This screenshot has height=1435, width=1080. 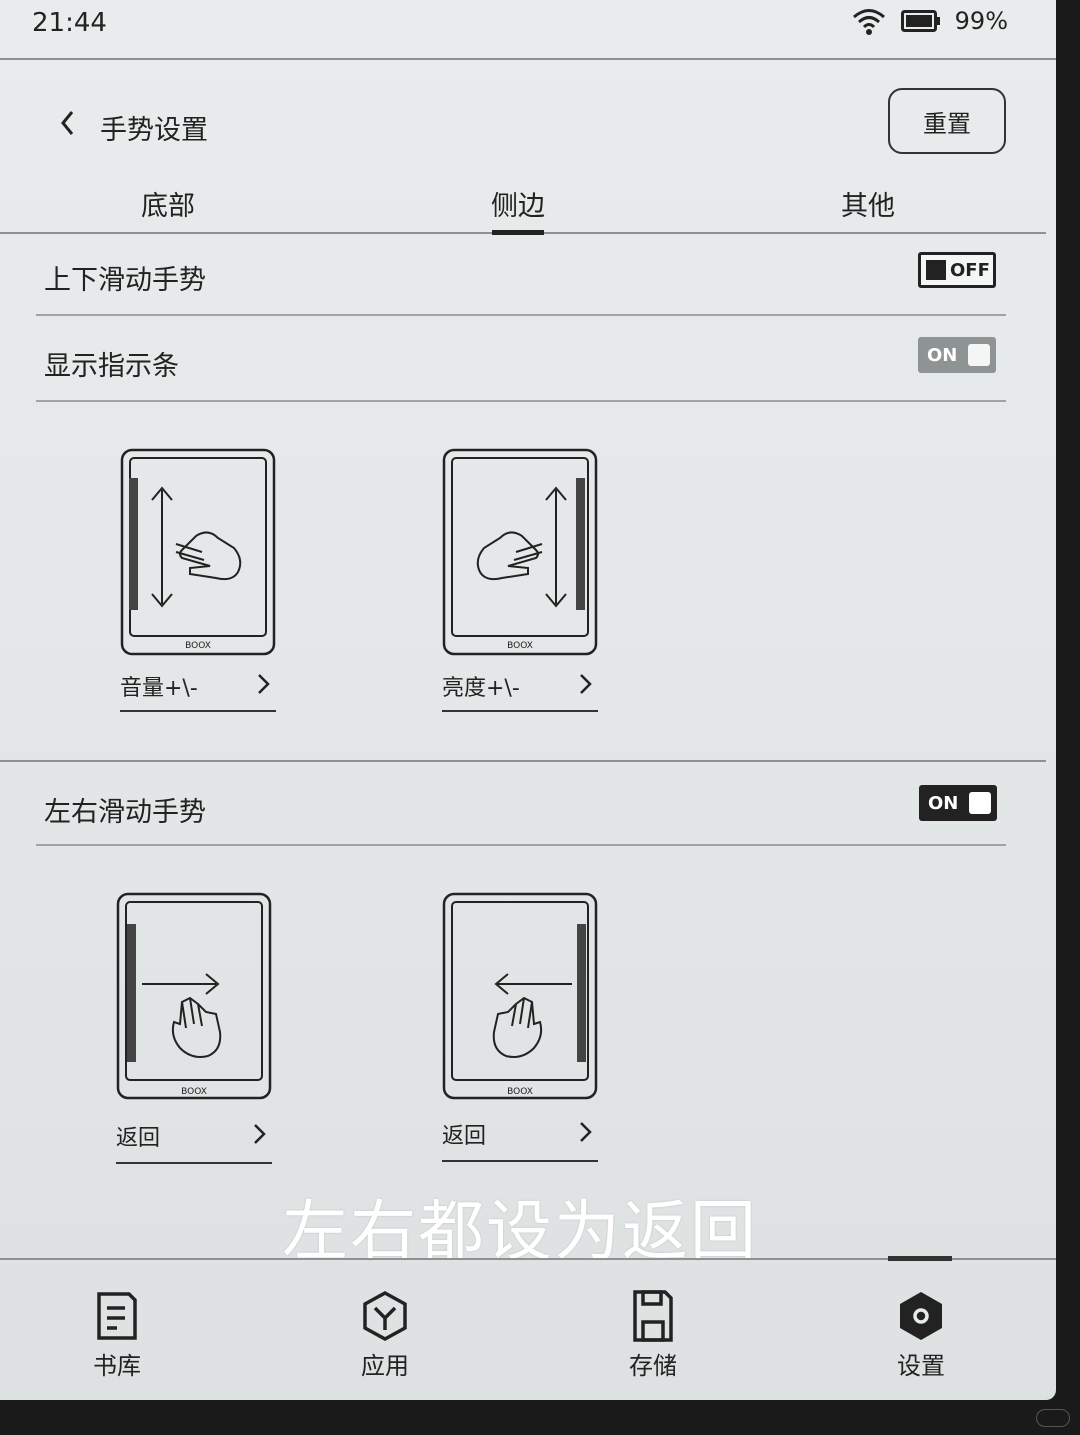 I want to click on nav-library: 书库, so click(x=117, y=1334).